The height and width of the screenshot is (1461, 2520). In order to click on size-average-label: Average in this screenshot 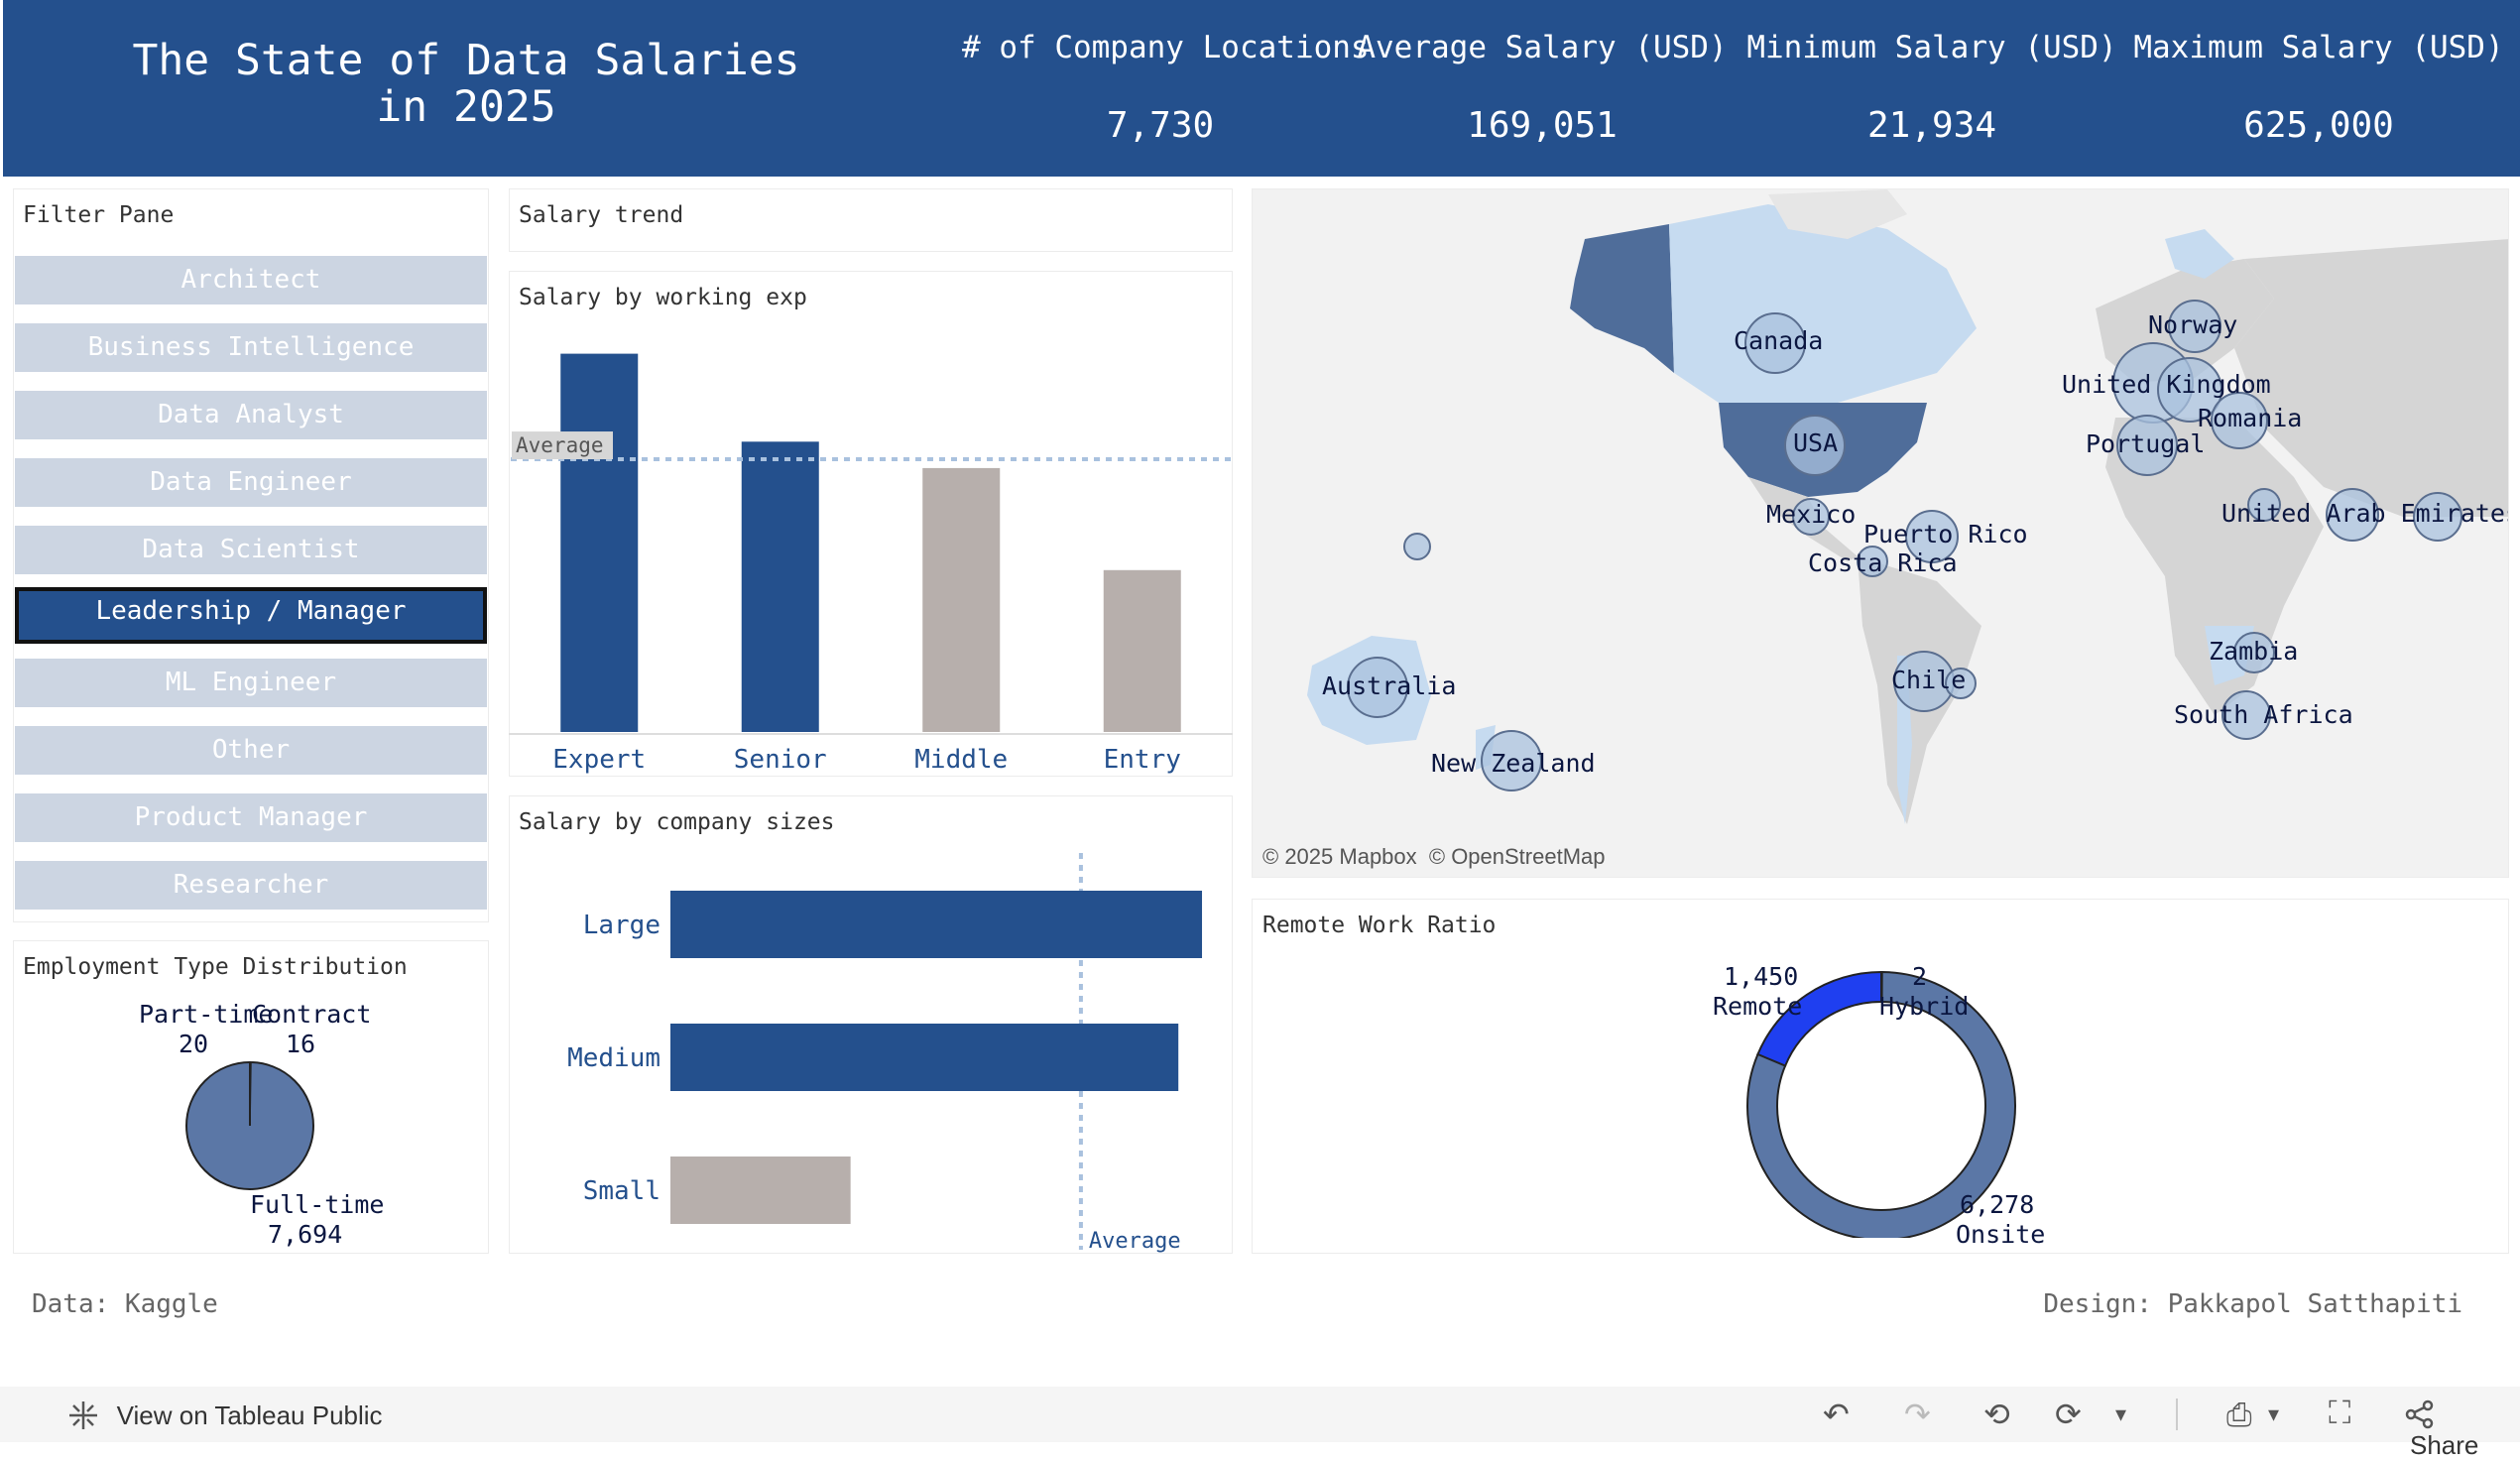, I will do `click(1135, 1241)`.